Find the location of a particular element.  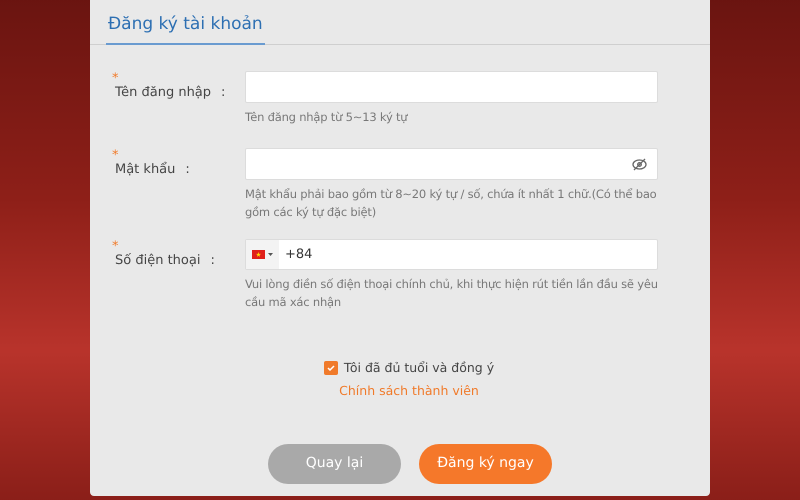

field-label: Mật khẩu is located at coordinates (145, 169).